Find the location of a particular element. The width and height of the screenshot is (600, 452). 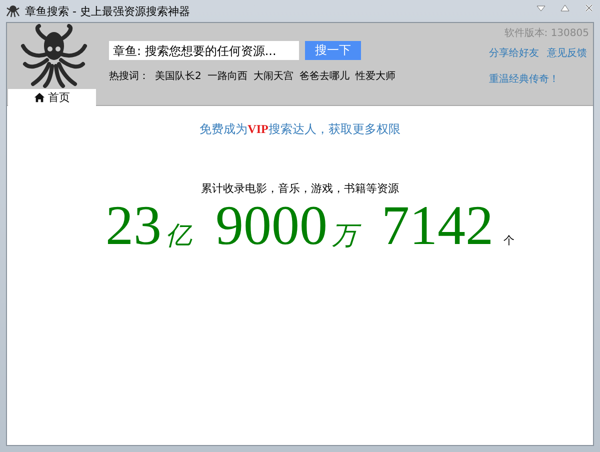

minimize-icon is located at coordinates (541, 8).